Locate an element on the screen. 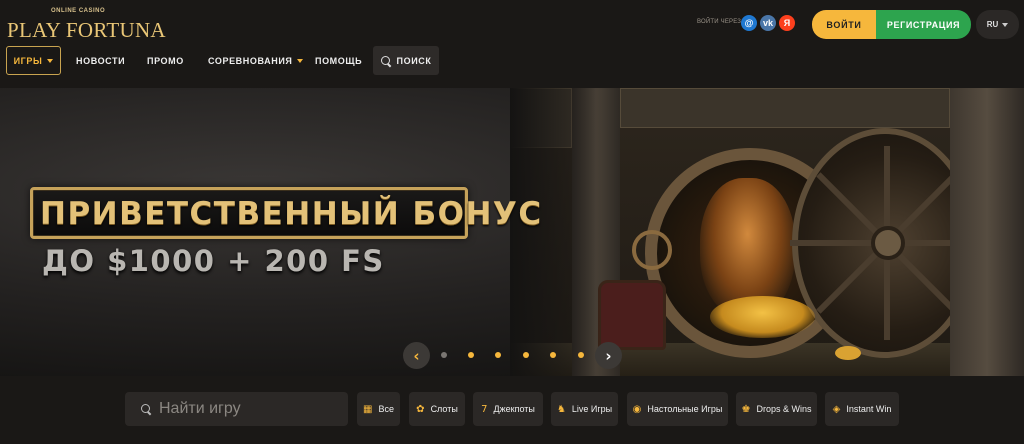 The width and height of the screenshot is (1024, 444). instant-win-icon: ◈ is located at coordinates (836, 409).